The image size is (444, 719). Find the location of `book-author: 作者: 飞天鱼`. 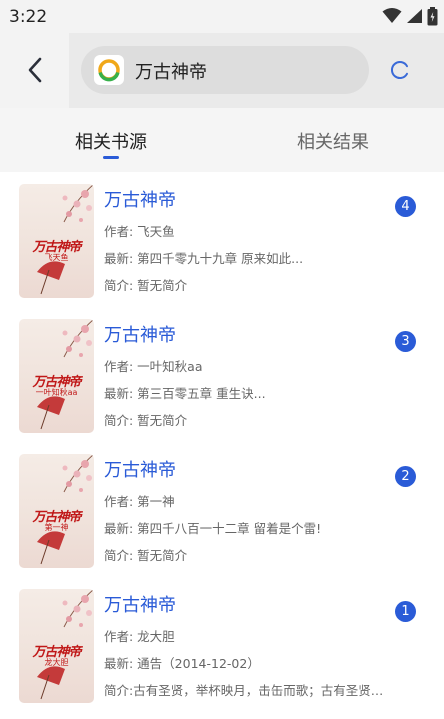

book-author: 作者: 飞天鱼 is located at coordinates (139, 231).